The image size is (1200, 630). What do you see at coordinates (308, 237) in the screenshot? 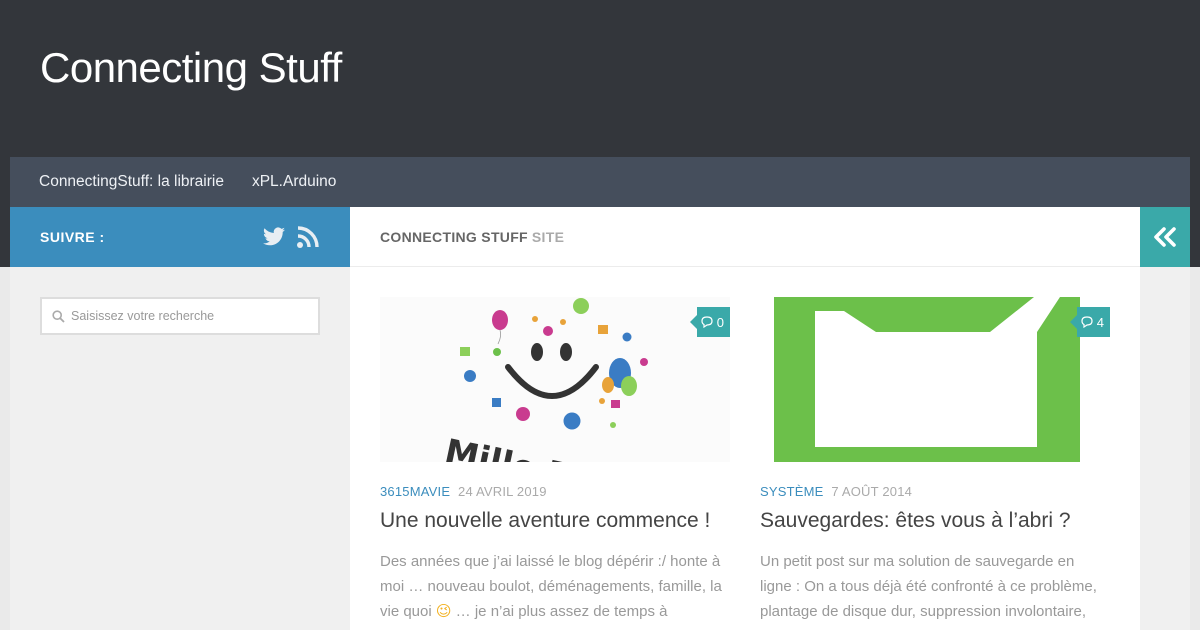
I see `rss-icon` at bounding box center [308, 237].